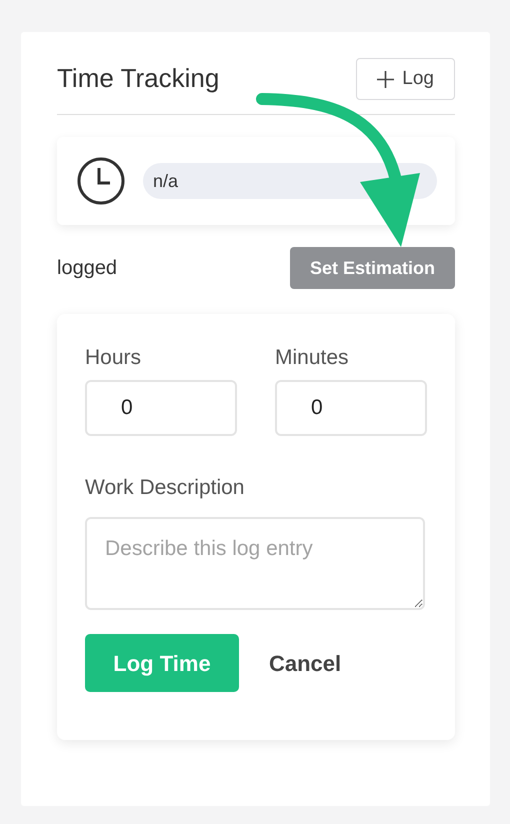 The height and width of the screenshot is (824, 510). Describe the element at coordinates (113, 358) in the screenshot. I see `field-label: Hours` at that location.